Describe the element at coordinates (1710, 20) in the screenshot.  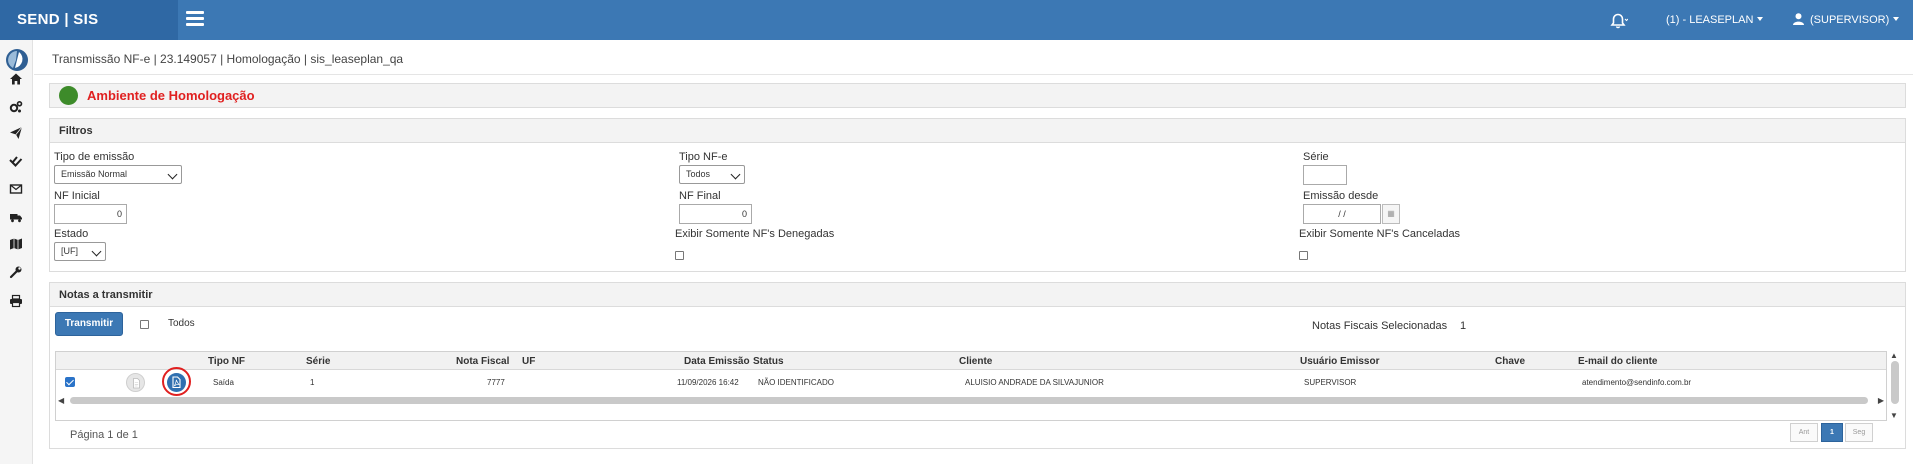
I see `company-label: (1) - LEASEPLAN` at that location.